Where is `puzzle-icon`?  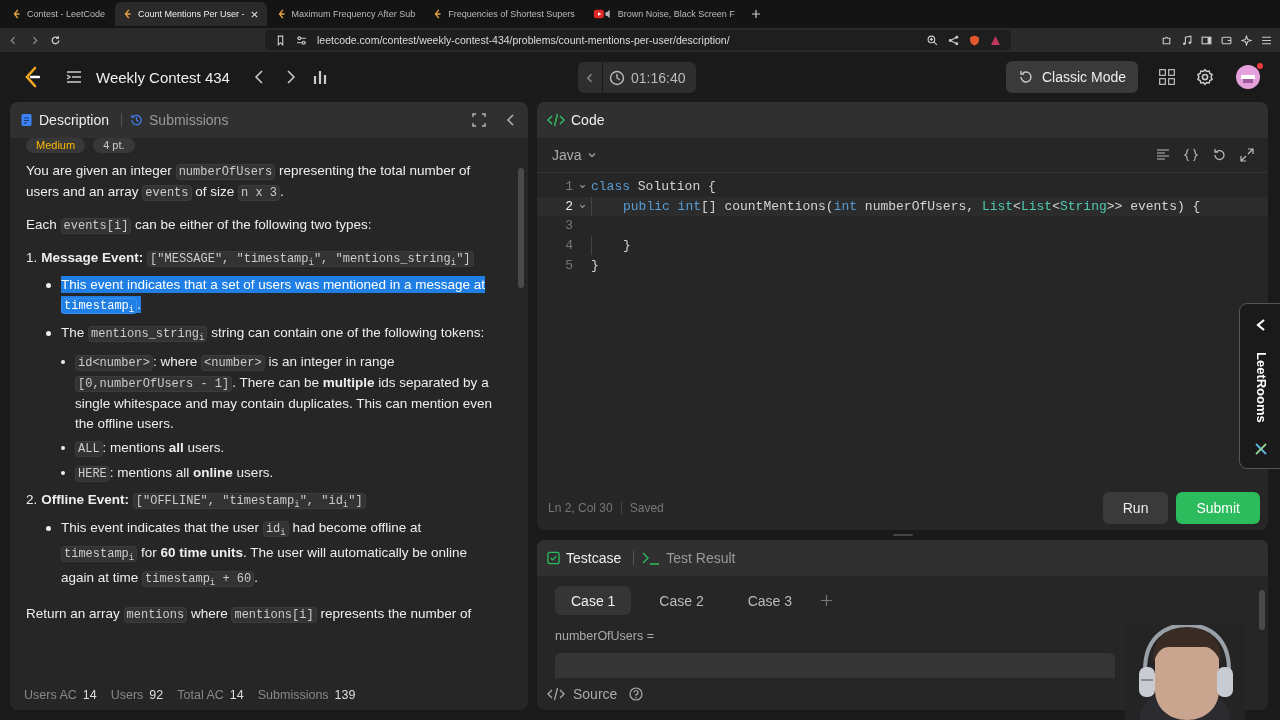
puzzle-icon is located at coordinates (1166, 40).